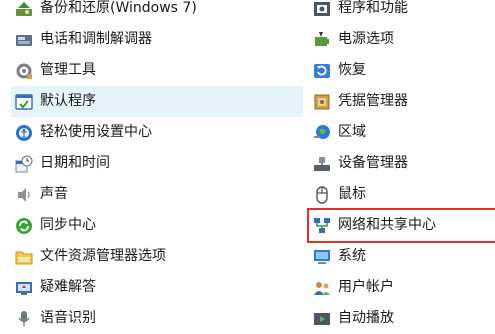  Describe the element at coordinates (387, 225) in the screenshot. I see `item-label: 网络和共享中心` at that location.